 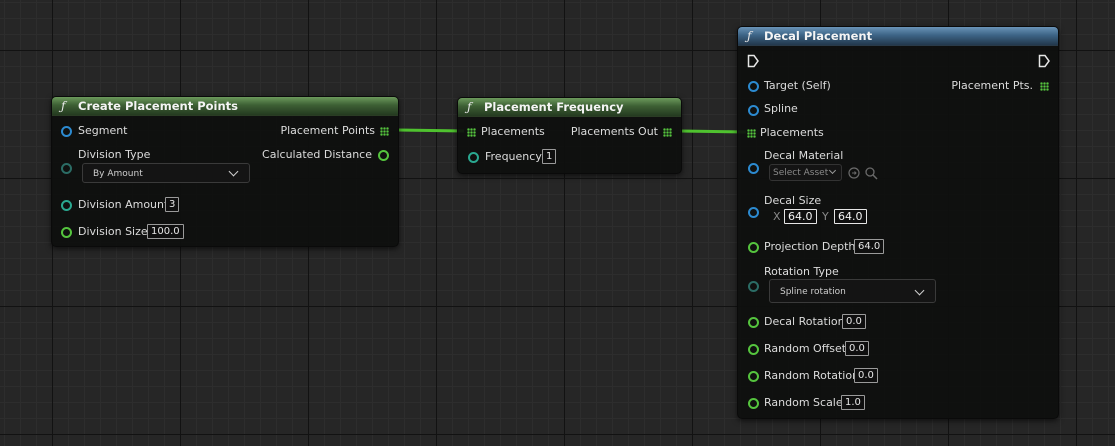 I want to click on decal-size-x-field: 64.0, so click(x=800, y=216).